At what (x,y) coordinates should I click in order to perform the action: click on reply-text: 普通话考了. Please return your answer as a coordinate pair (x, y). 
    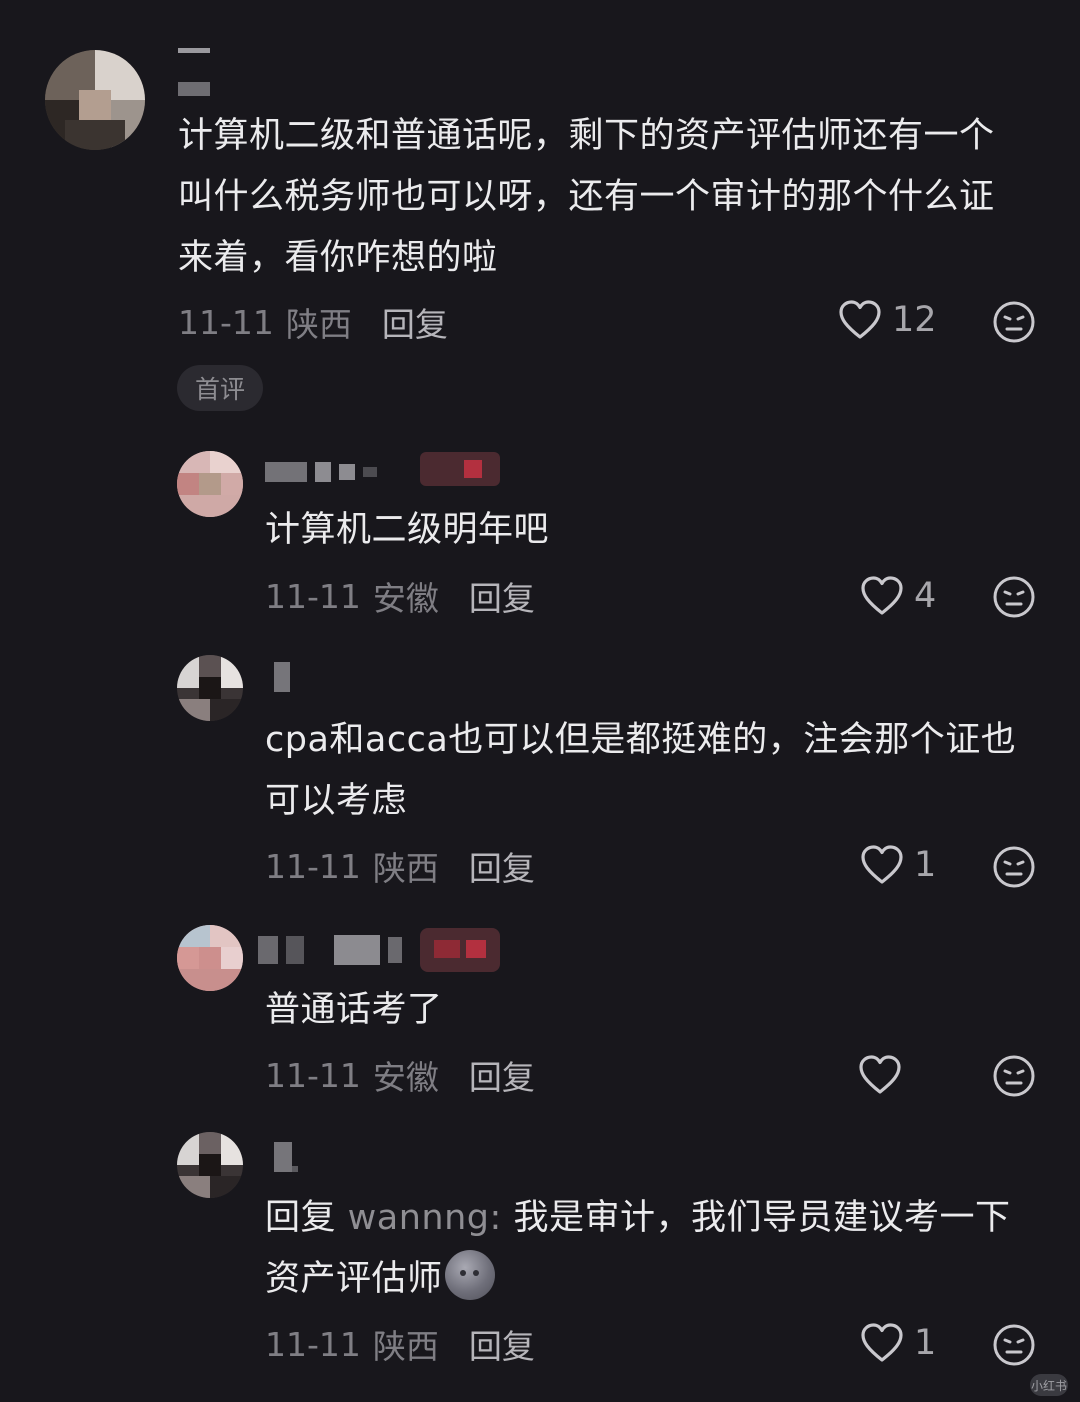
    Looking at the image, I should click on (354, 1010).